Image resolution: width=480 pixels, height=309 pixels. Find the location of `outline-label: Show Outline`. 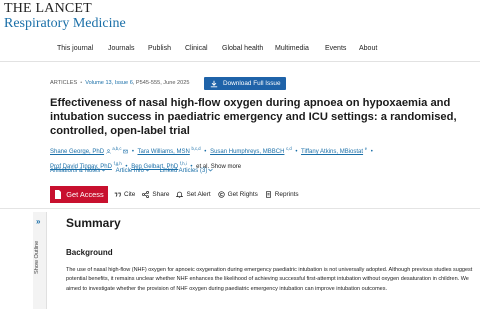

outline-label: Show Outline is located at coordinates (37, 257).